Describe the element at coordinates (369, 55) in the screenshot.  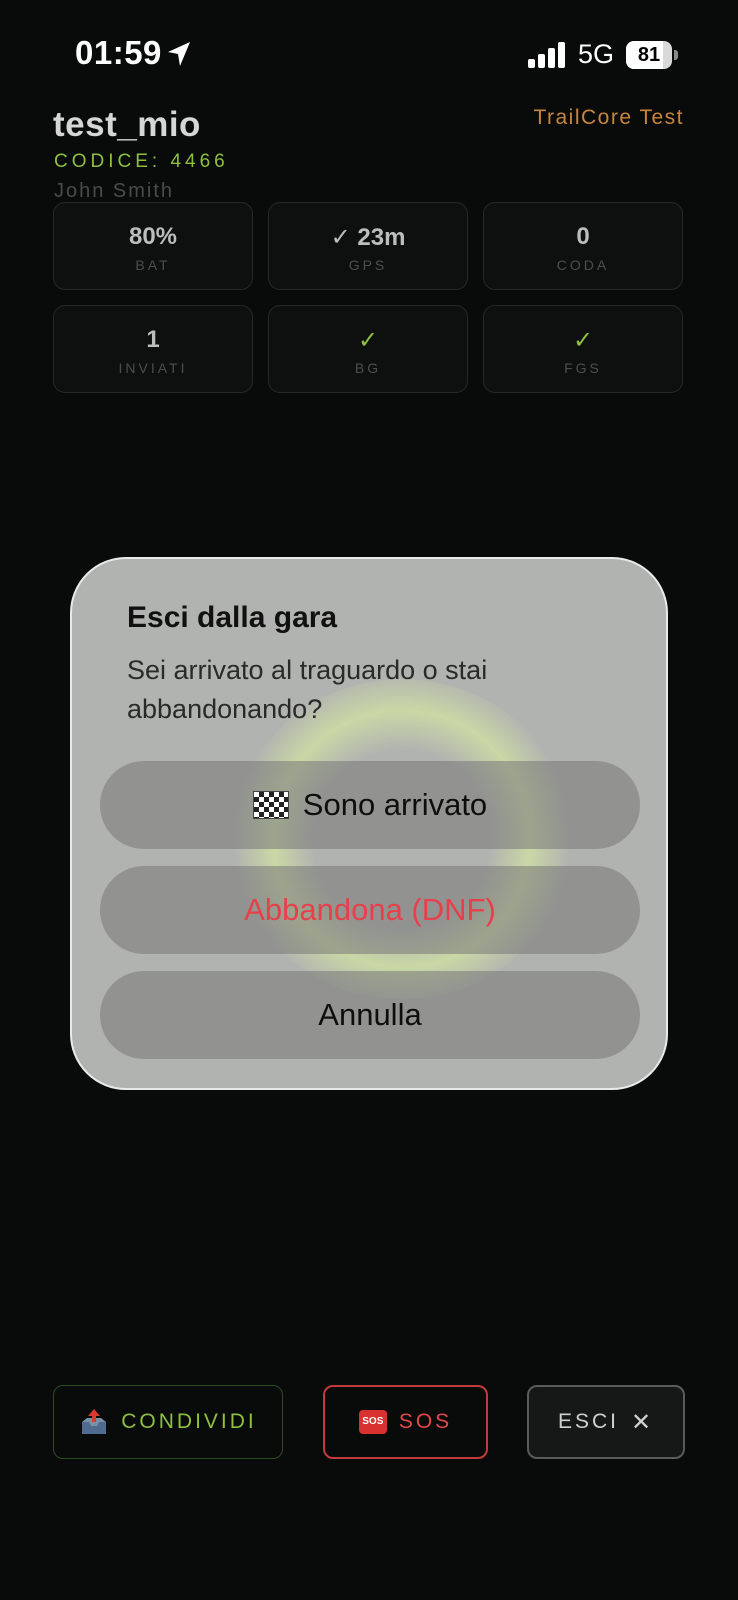
I see `status-bar: 01:59 5G 81` at that location.